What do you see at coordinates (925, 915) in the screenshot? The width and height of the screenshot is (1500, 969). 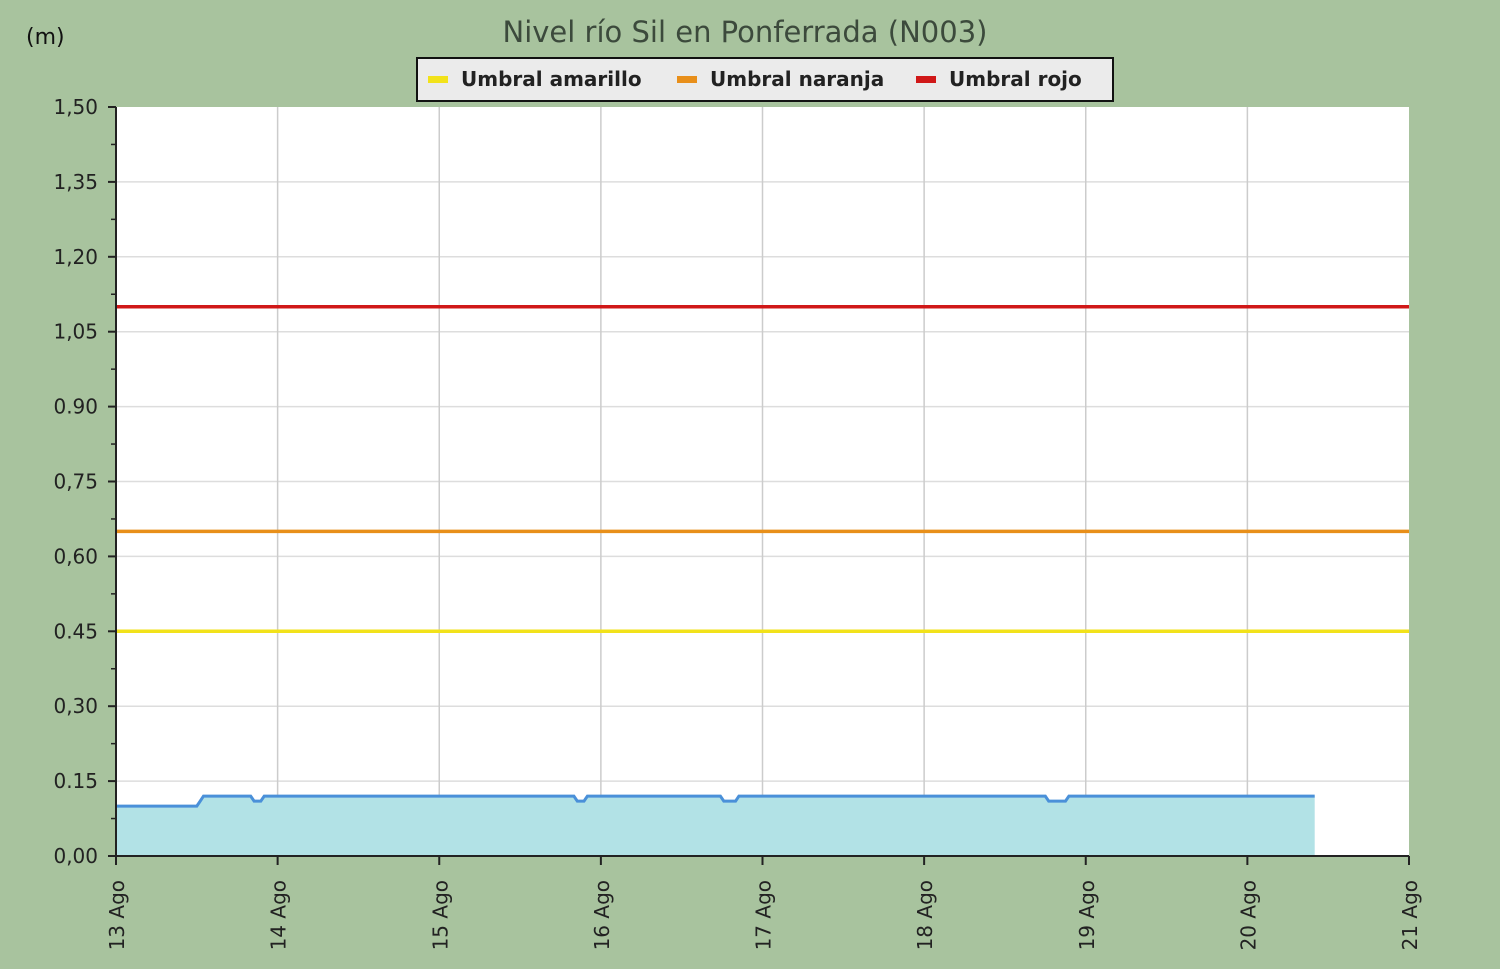 I see `x-tick-label: 18 Ago` at bounding box center [925, 915].